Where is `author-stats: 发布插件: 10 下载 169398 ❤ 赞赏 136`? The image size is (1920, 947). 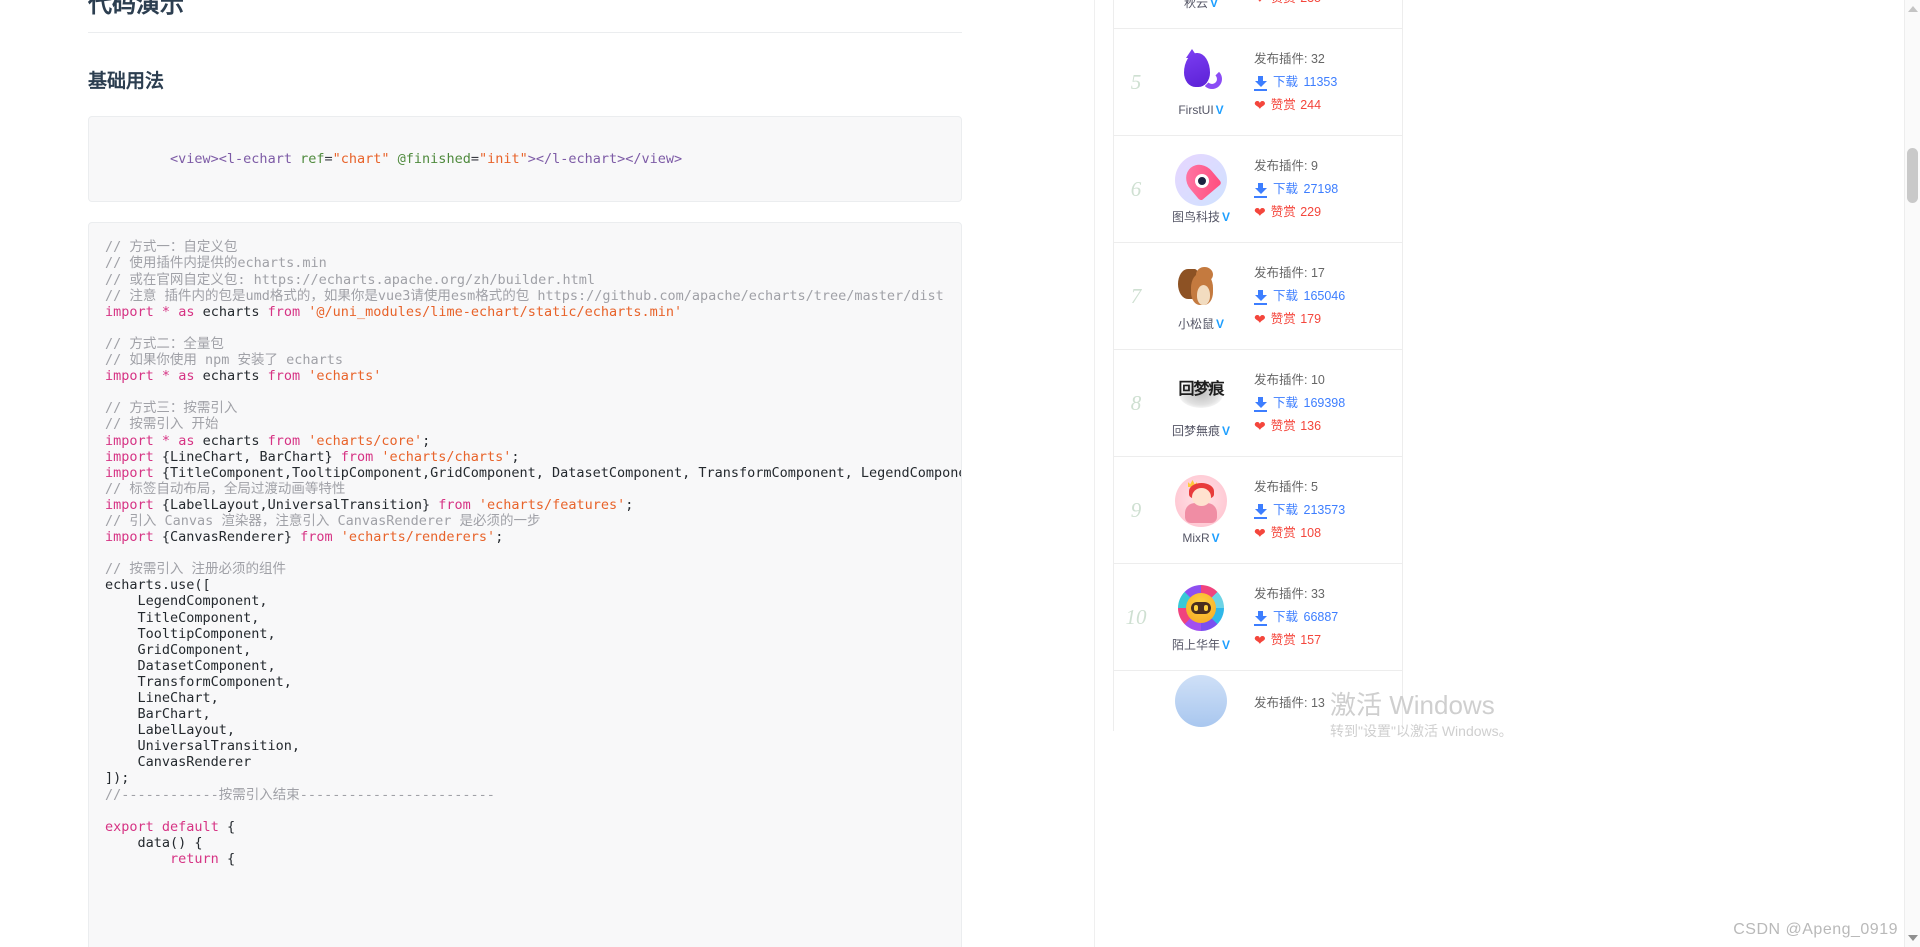
author-stats: 发布插件: 10 下载 169398 ❤ 赞赏 136 is located at coordinates (1320, 403).